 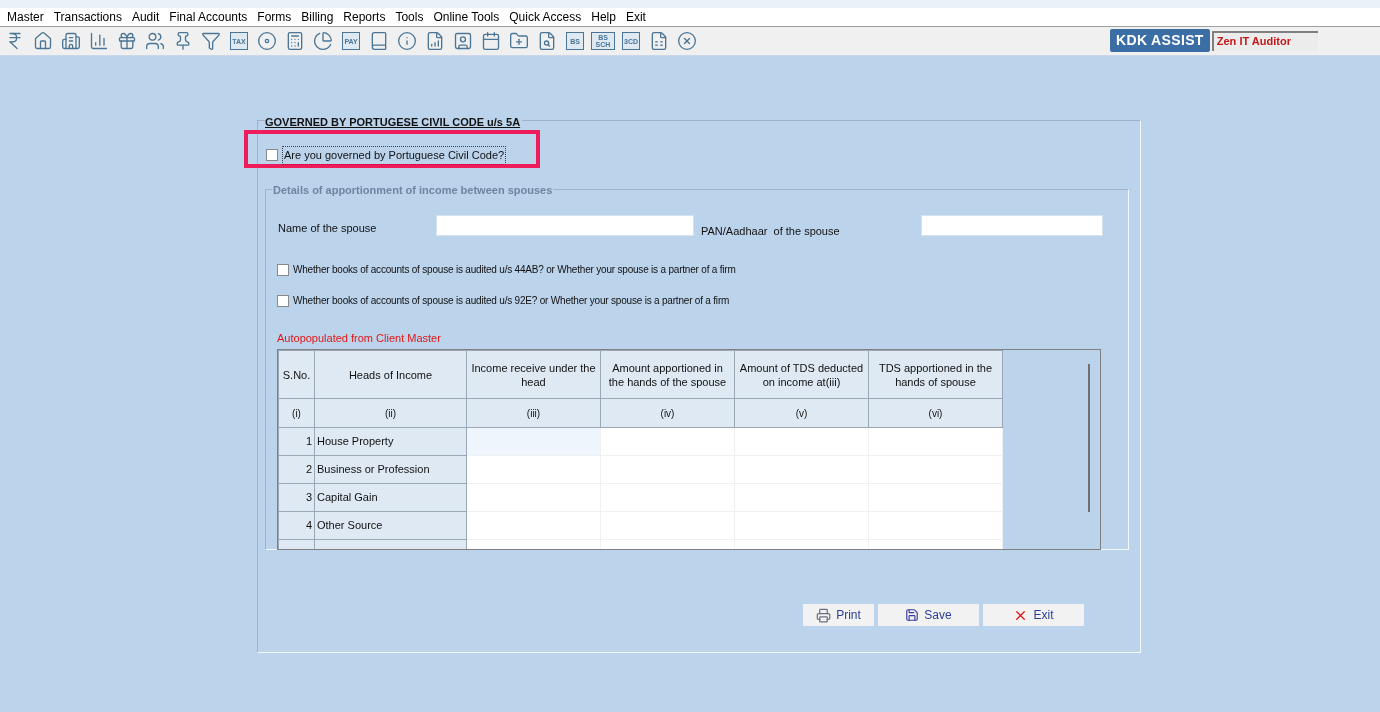 What do you see at coordinates (296, 497) in the screenshot?
I see `serial-cell: 3` at bounding box center [296, 497].